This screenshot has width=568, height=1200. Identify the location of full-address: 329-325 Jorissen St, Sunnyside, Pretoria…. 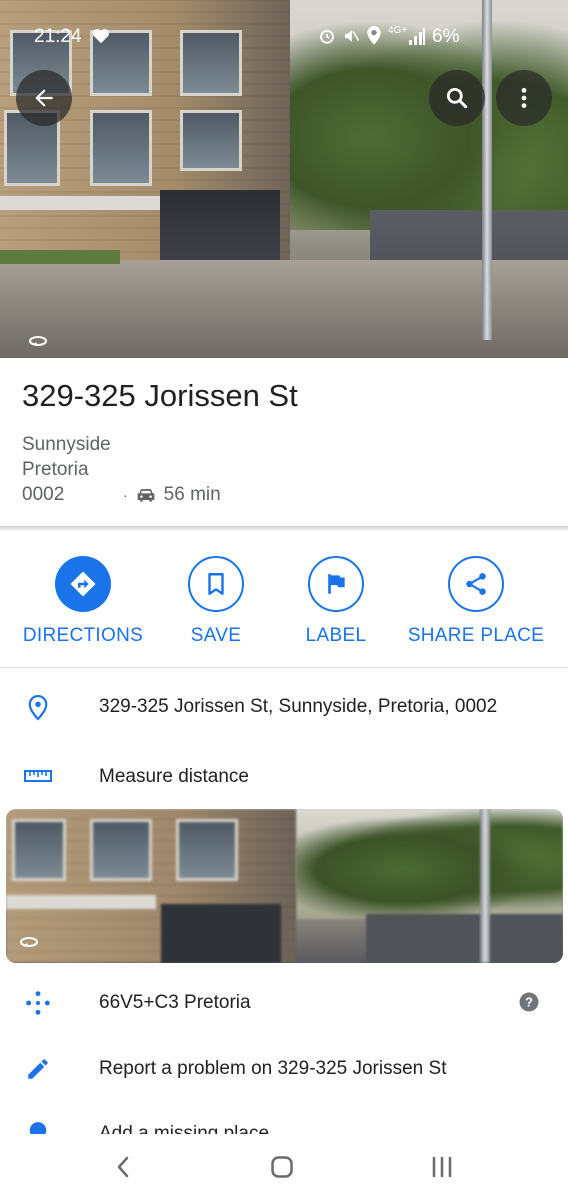
(298, 706).